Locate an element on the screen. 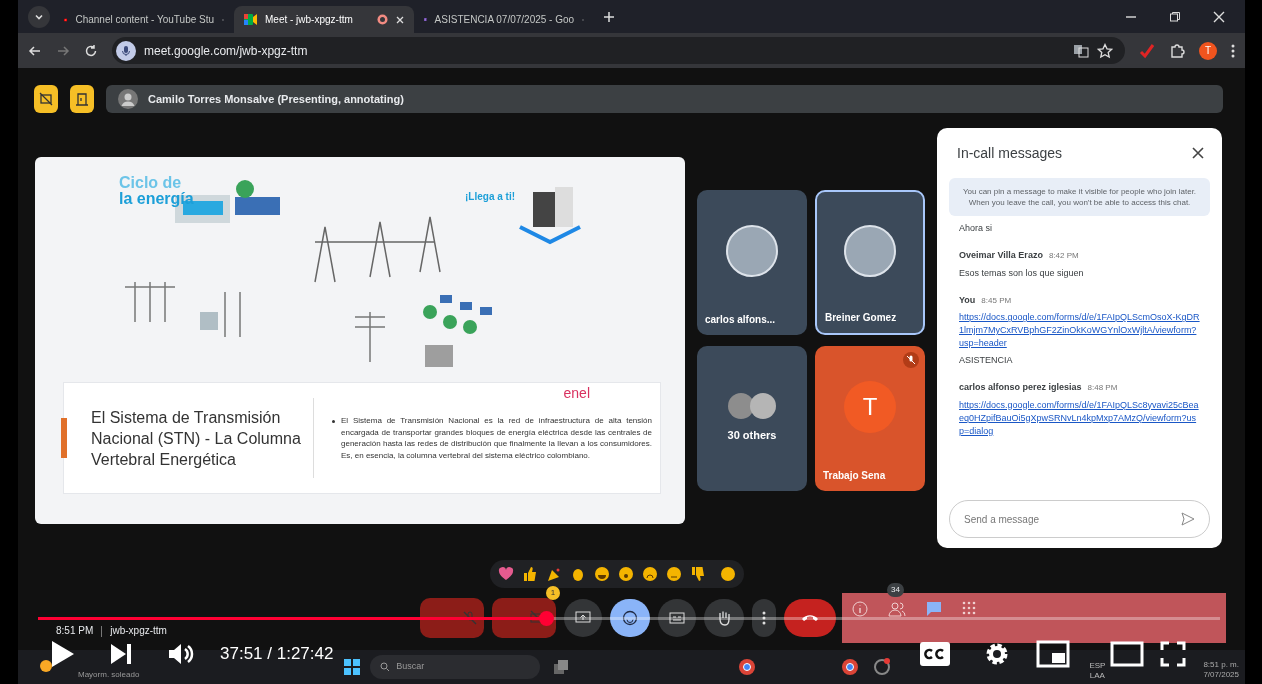 Image resolution: width=1262 pixels, height=684 pixels. end-call-button is located at coordinates (810, 618).